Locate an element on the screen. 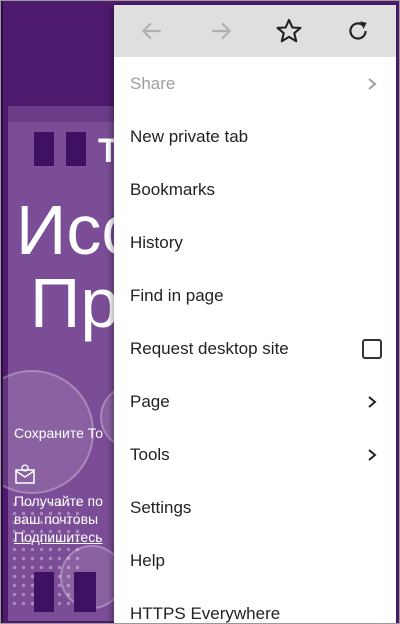 The width and height of the screenshot is (400, 624). menu-item-tools: Tools is located at coordinates (255, 454).